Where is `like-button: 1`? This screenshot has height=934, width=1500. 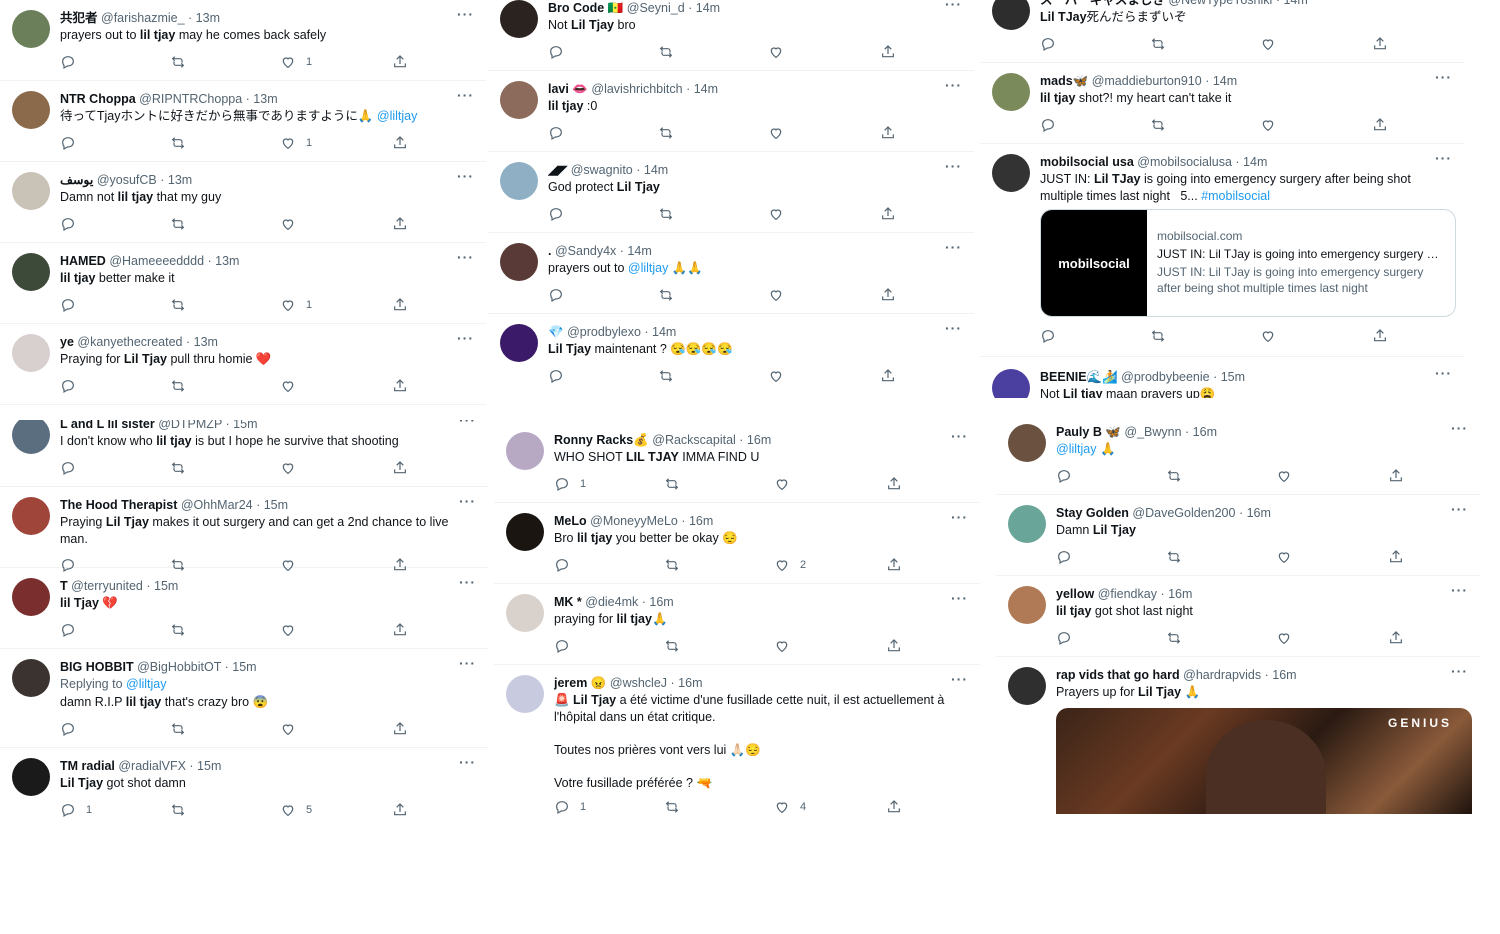 like-button: 1 is located at coordinates (296, 143).